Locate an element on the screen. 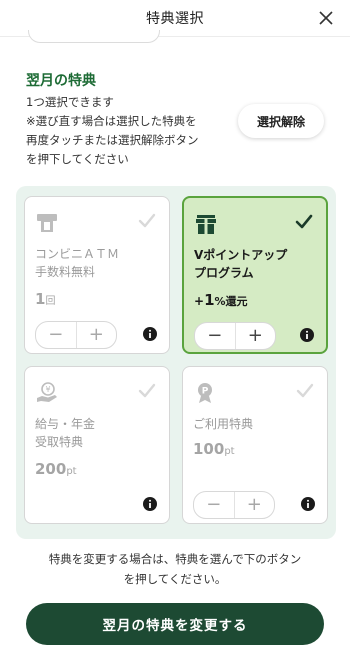 The width and height of the screenshot is (350, 656). footer-note-line: を押してください。 is located at coordinates (175, 579).